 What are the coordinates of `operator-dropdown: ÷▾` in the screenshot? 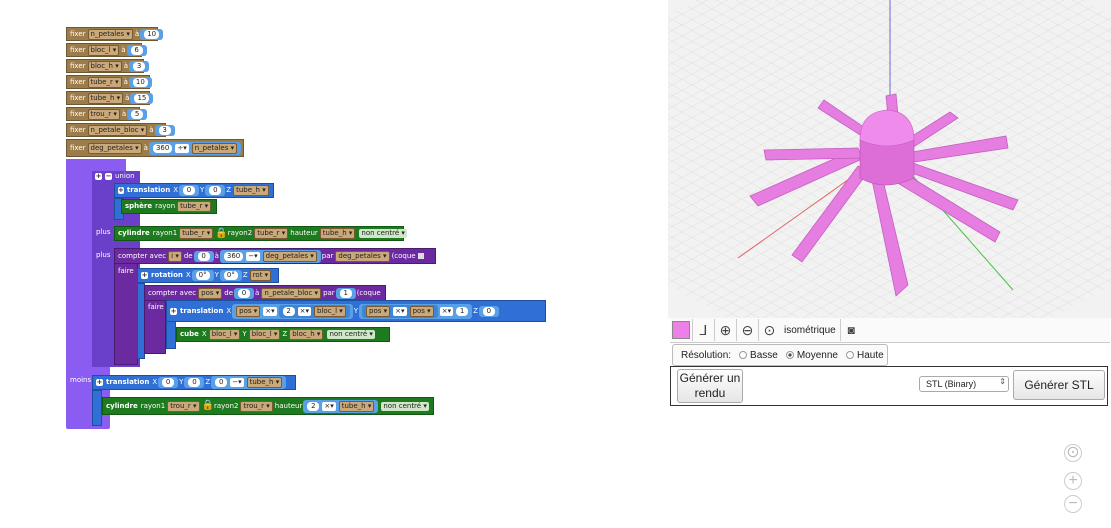 It's located at (182, 148).